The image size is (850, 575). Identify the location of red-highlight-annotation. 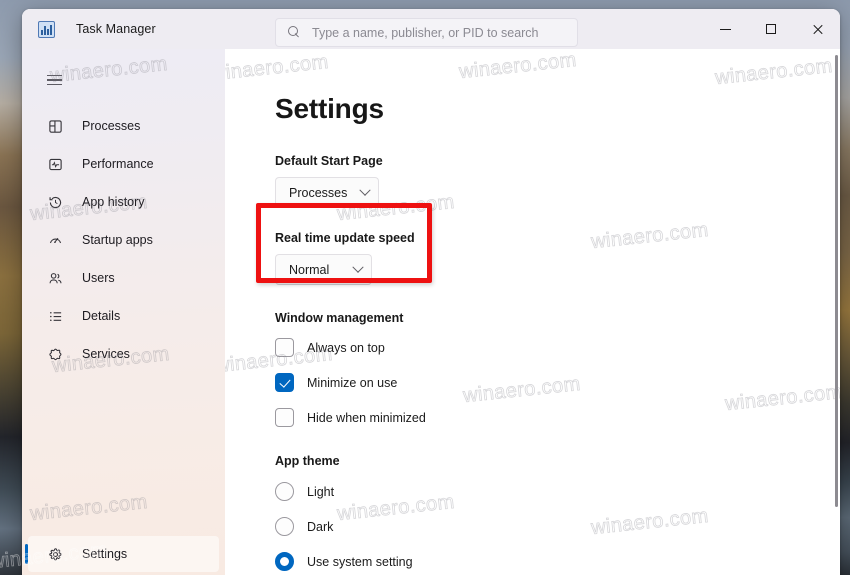
(344, 243).